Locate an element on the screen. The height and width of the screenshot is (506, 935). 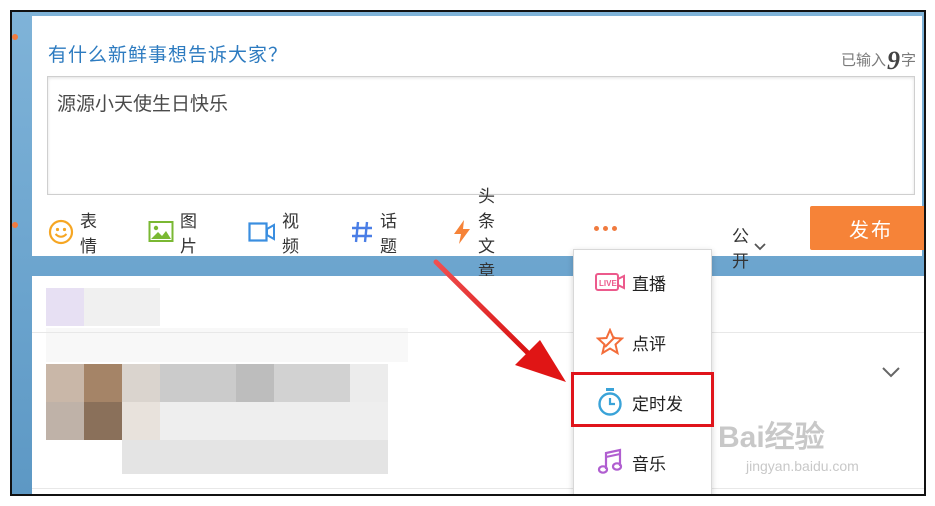
watermark-url: jingyan.baidu.com is located at coordinates (802, 466).